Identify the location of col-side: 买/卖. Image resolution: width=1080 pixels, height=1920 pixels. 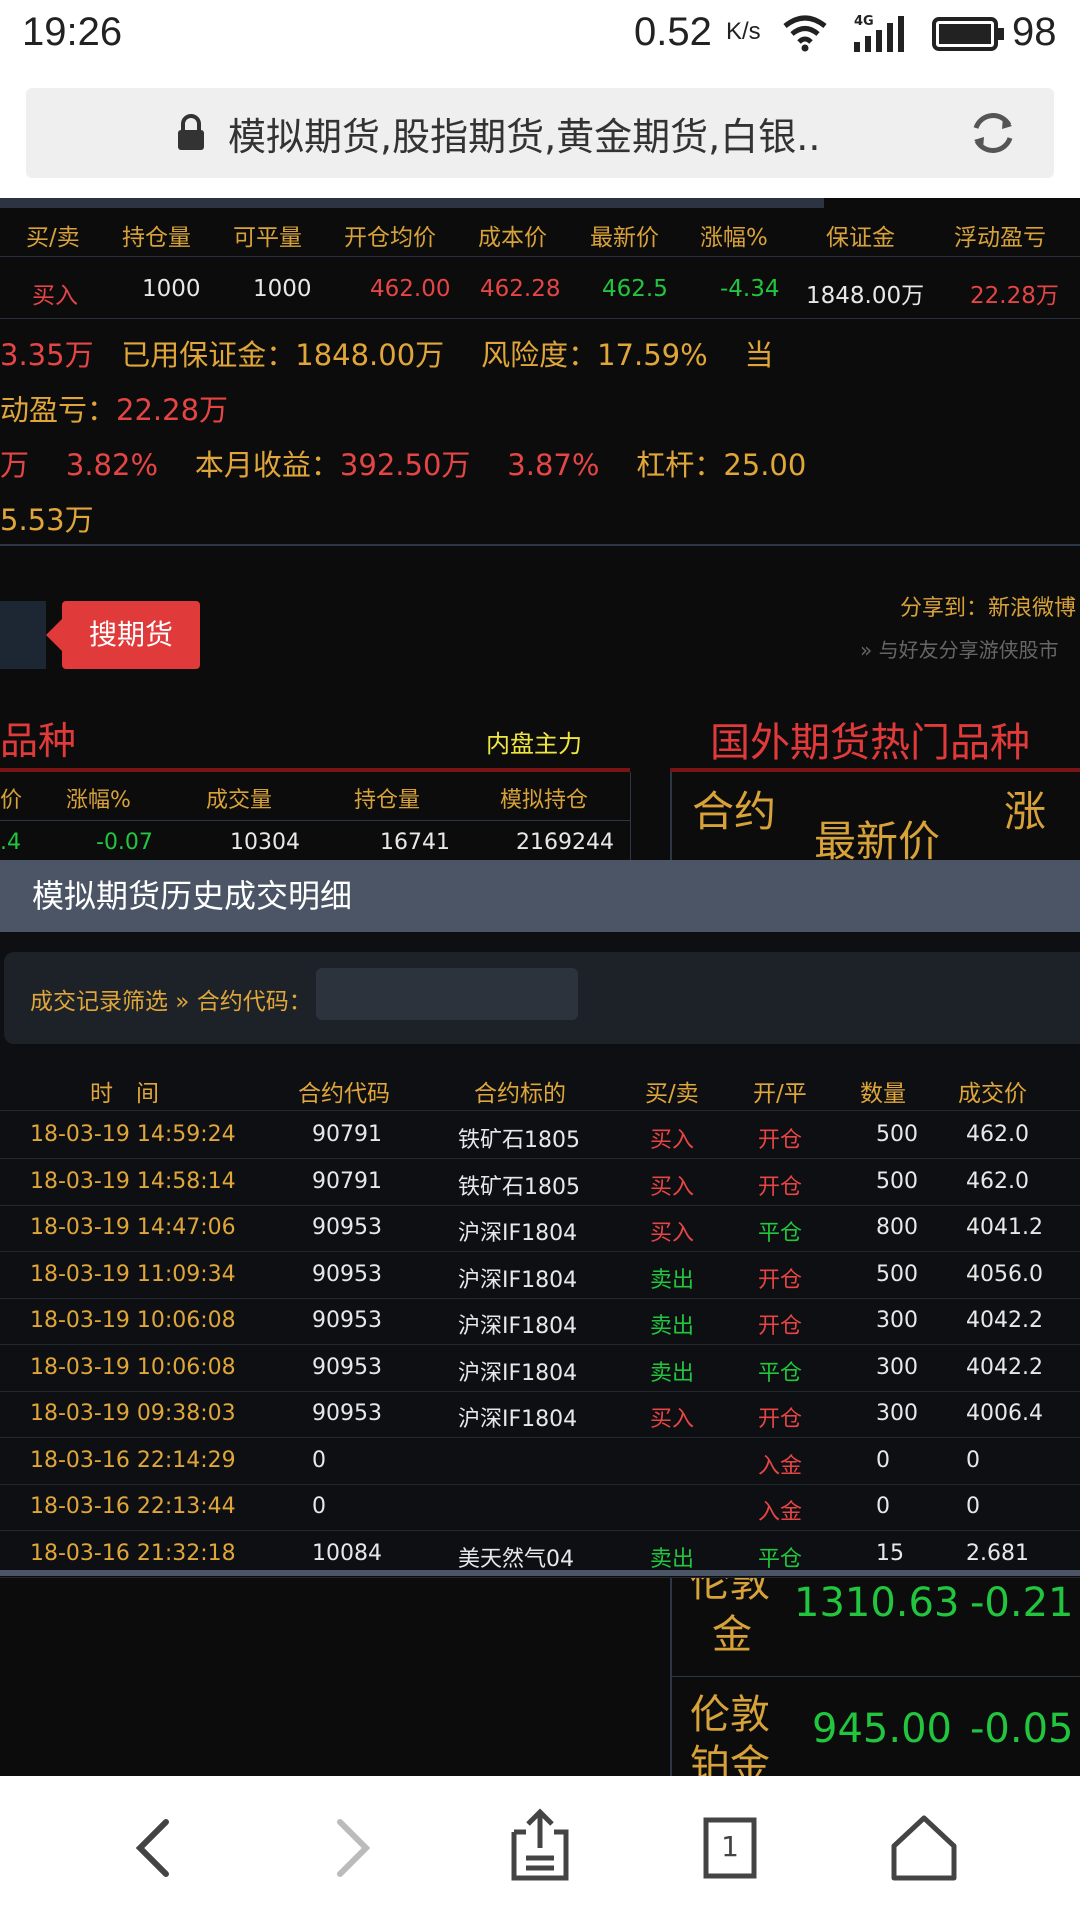
(53, 238).